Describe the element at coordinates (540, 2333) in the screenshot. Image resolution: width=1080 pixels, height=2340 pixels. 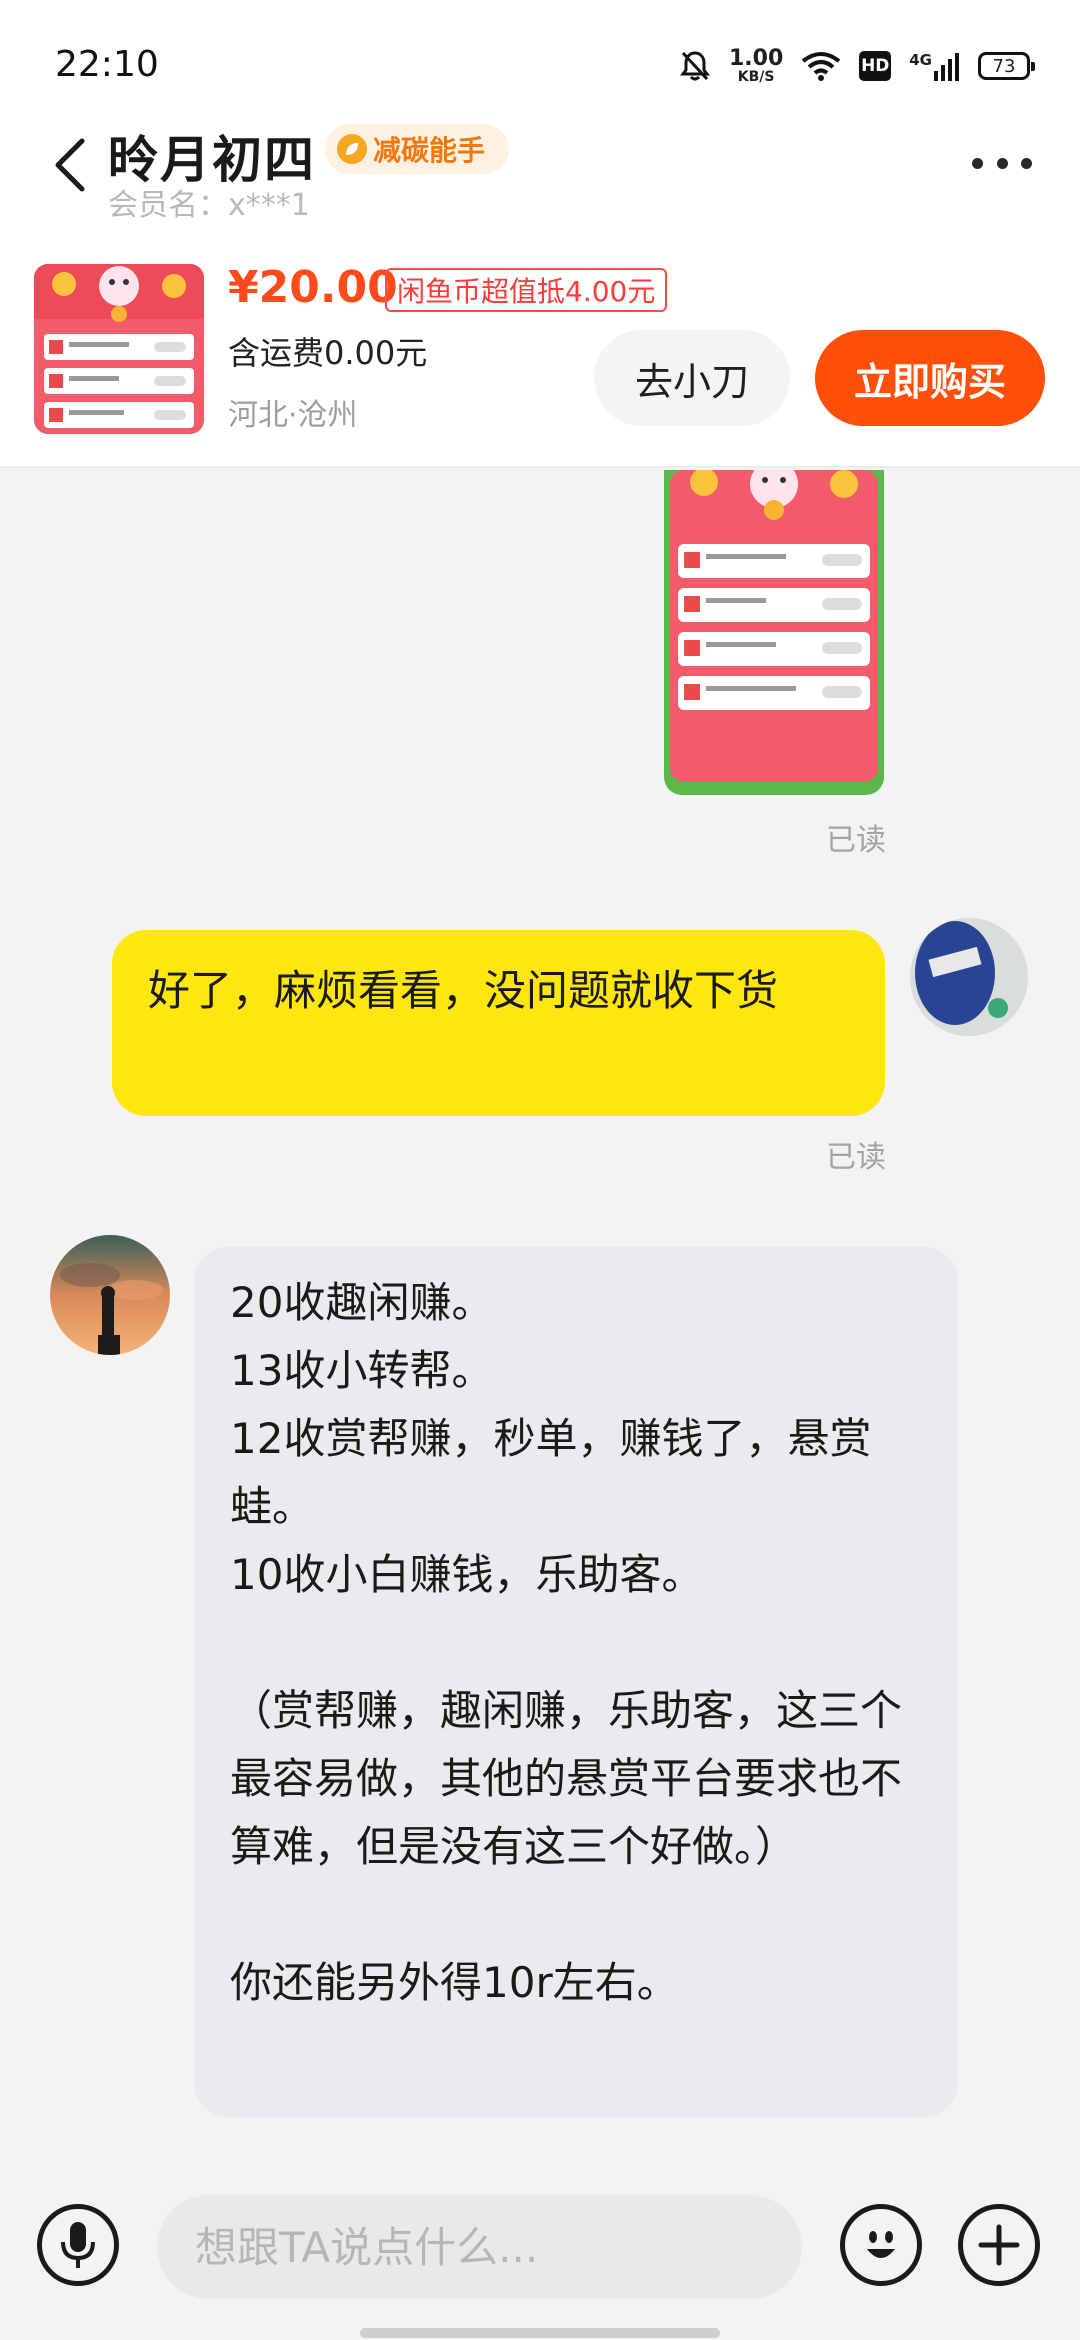
I see `home-indicator` at that location.